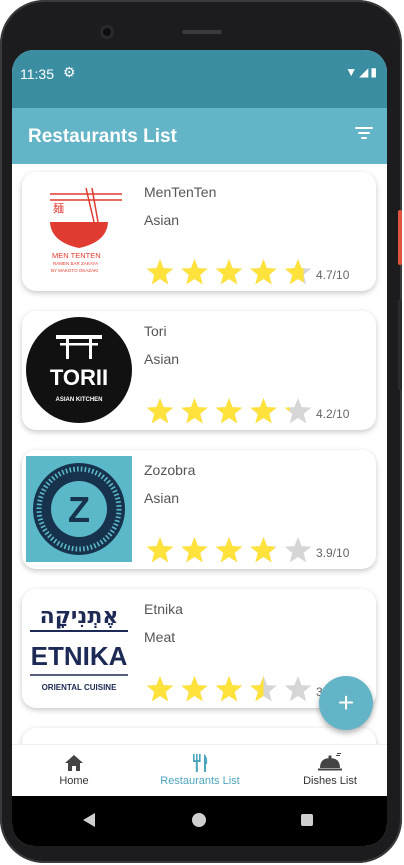  I want to click on status-time: 11:35, so click(37, 74).